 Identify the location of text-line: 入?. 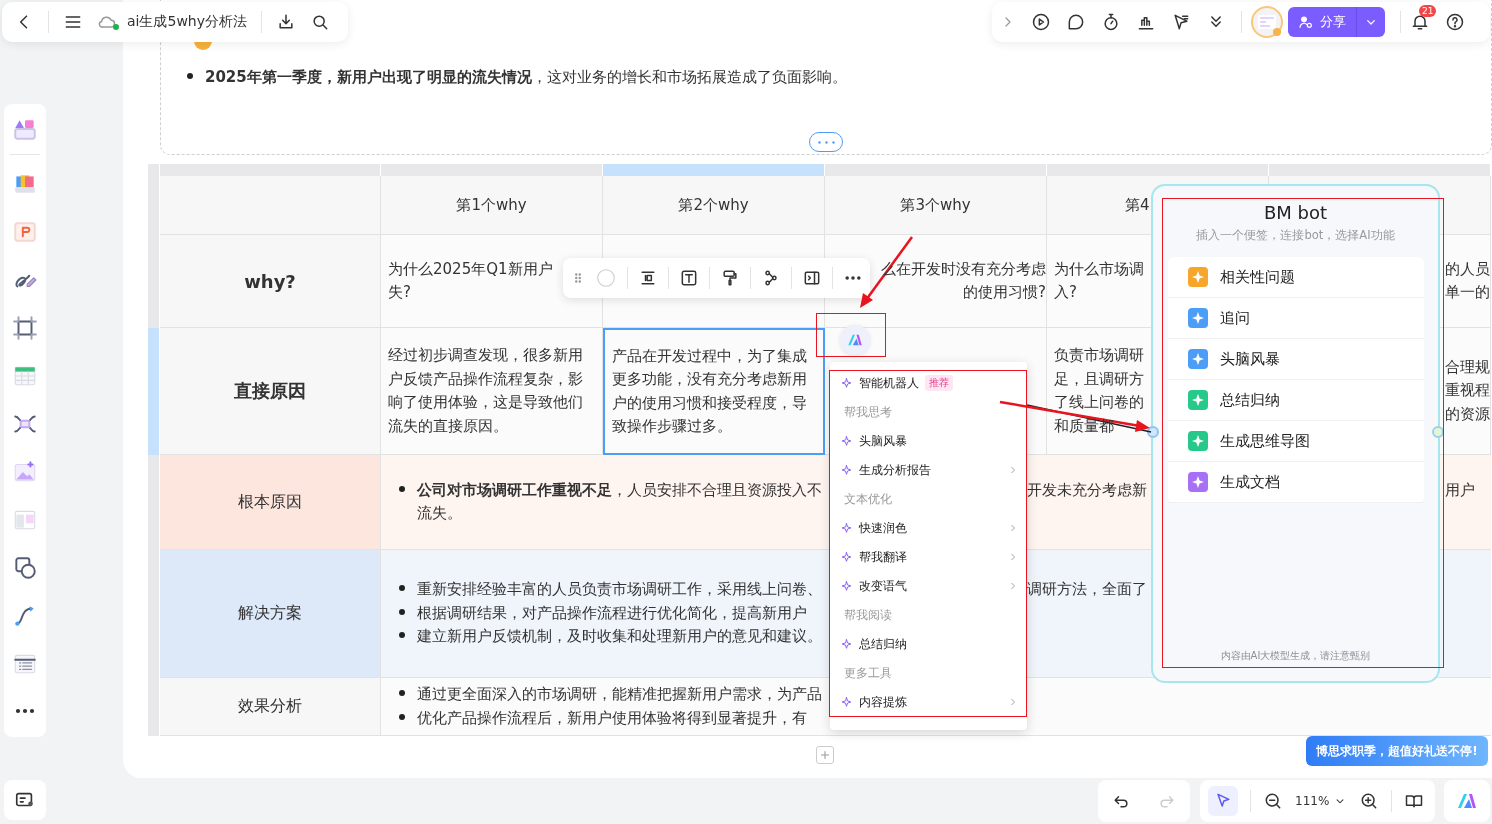
(1066, 292).